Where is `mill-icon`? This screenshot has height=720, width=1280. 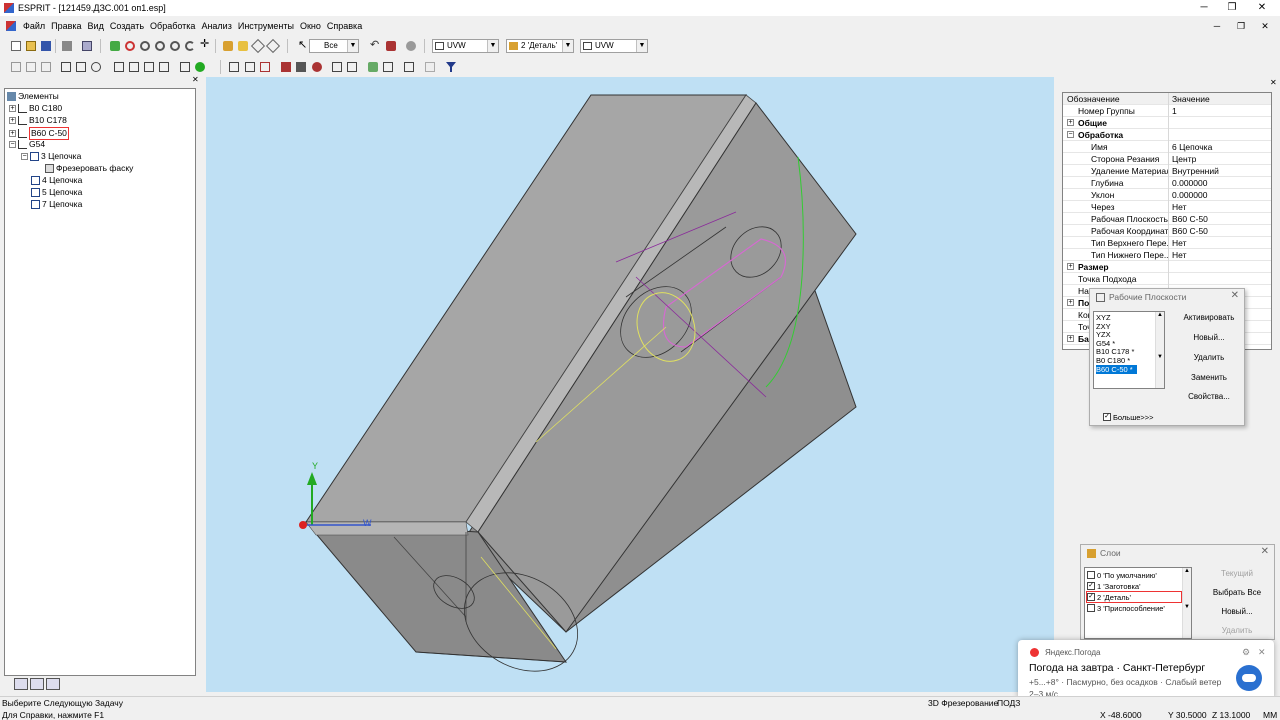 mill-icon is located at coordinates (301, 67).